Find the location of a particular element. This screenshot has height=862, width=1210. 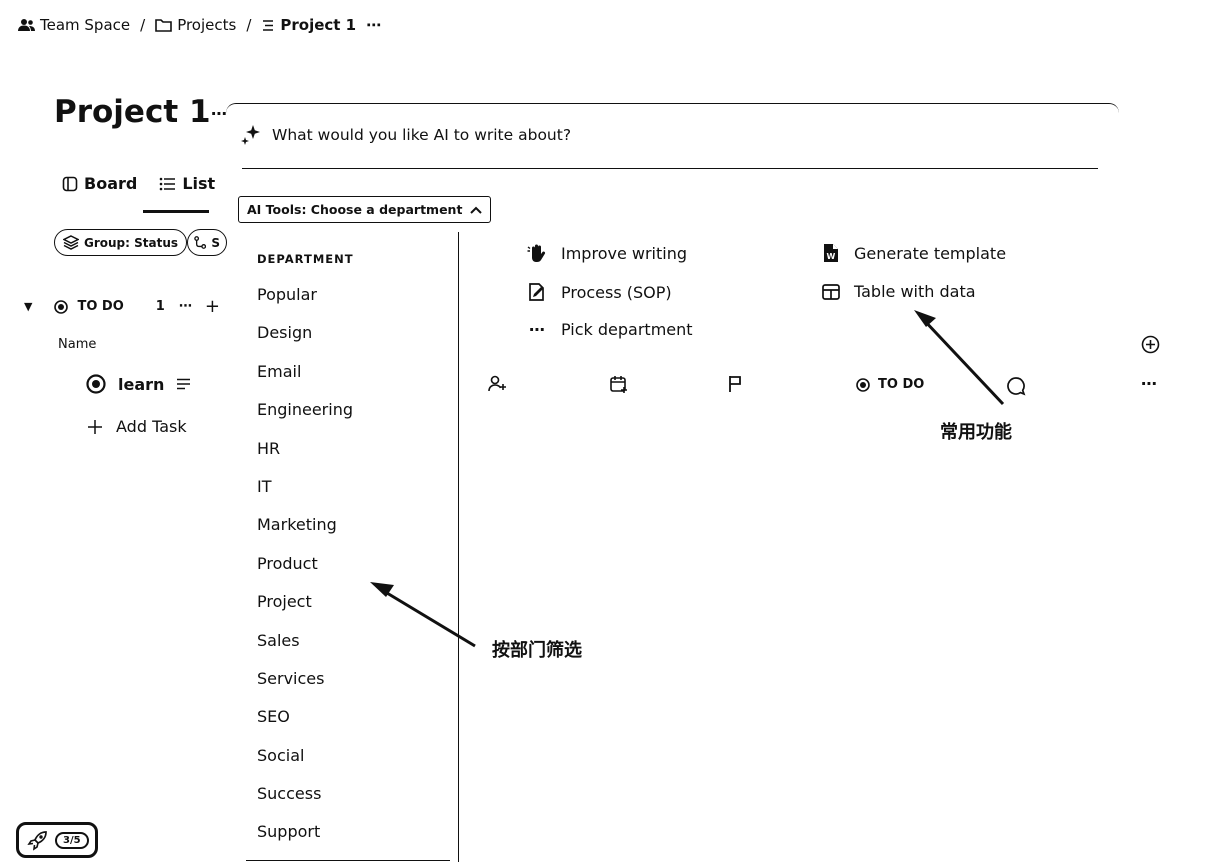

list-view-icon is located at coordinates (168, 183).